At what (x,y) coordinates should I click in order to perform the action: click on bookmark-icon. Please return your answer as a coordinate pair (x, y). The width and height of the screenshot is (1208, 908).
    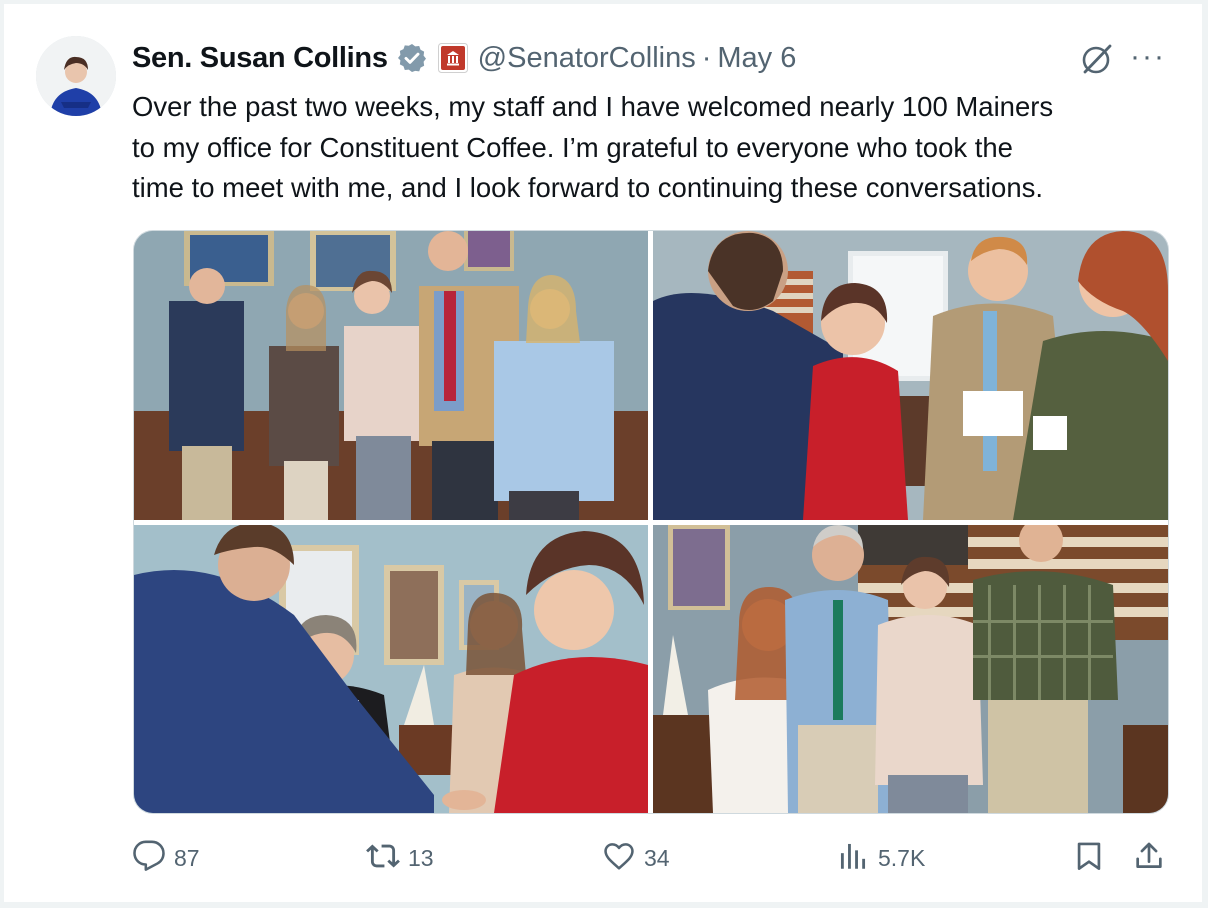
    Looking at the image, I should click on (1089, 858).